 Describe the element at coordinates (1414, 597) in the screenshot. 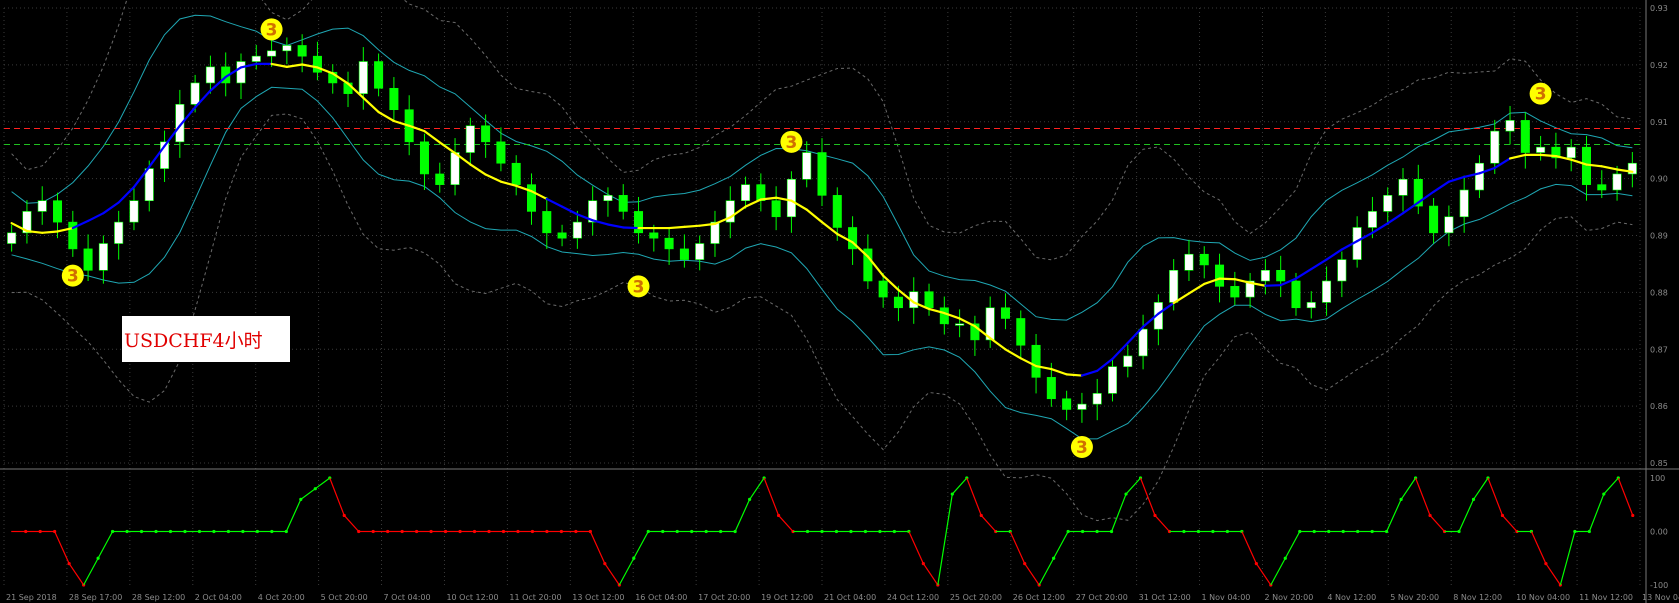

I see `time-axis-tick: 5 Nov 20:00` at that location.